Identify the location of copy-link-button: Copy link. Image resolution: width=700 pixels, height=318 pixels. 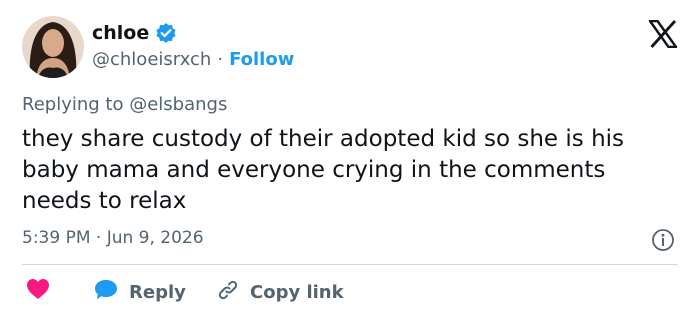
(280, 292).